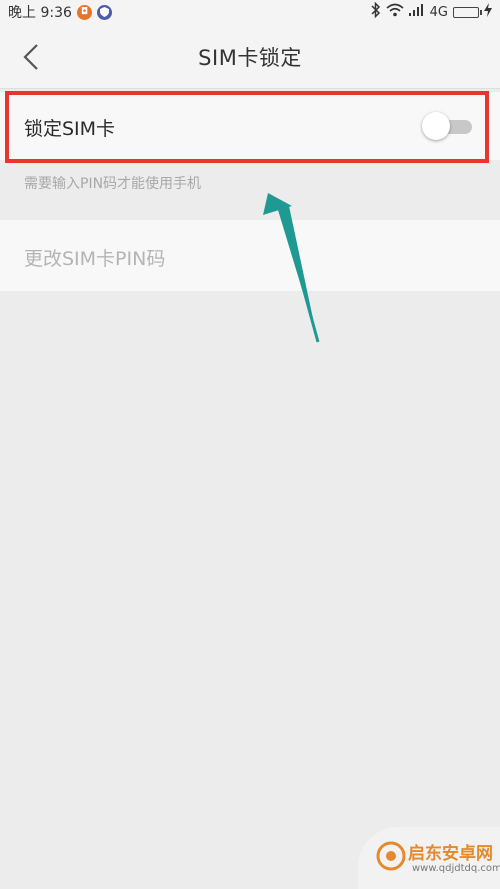  What do you see at coordinates (250, 255) in the screenshot?
I see `change-pin-row: 更改SIM卡PIN码` at bounding box center [250, 255].